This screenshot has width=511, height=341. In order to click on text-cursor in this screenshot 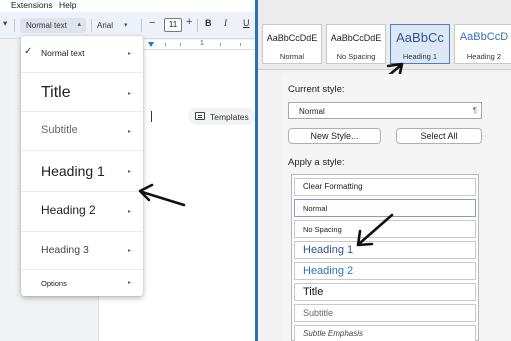, I will do `click(151, 116)`.